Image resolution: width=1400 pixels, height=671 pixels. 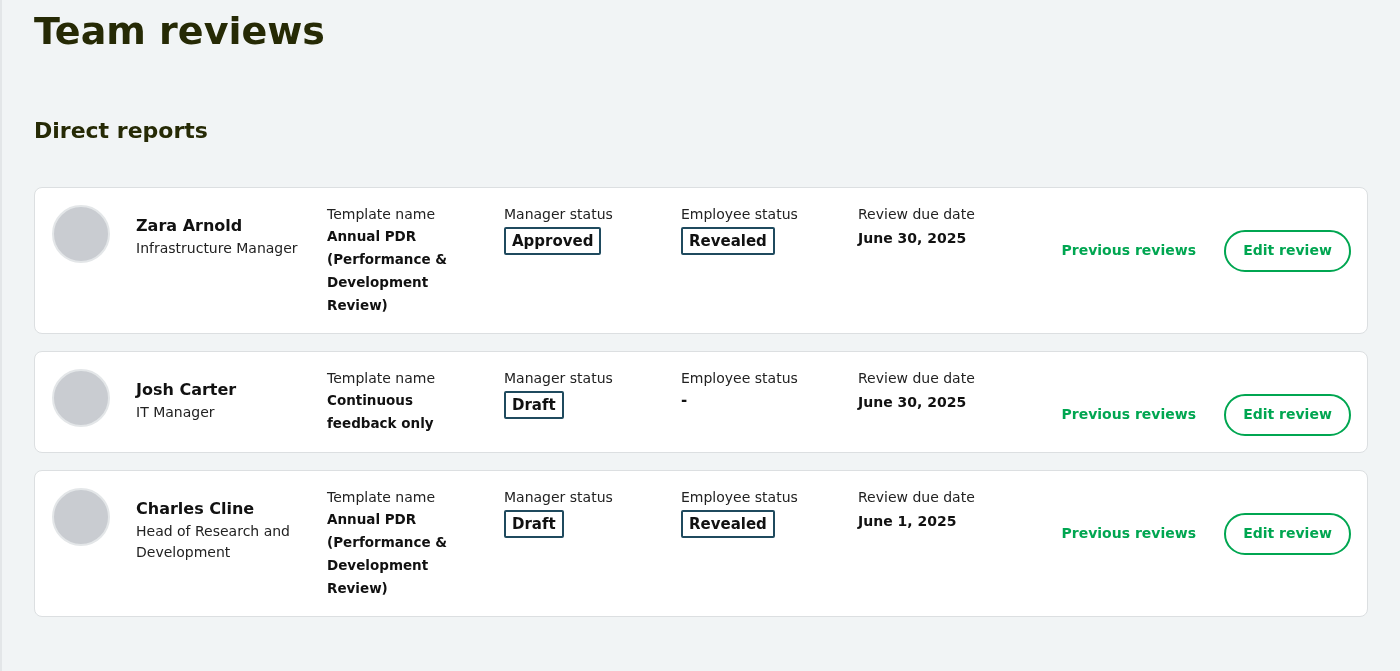 I want to click on status-text: -, so click(x=685, y=400).